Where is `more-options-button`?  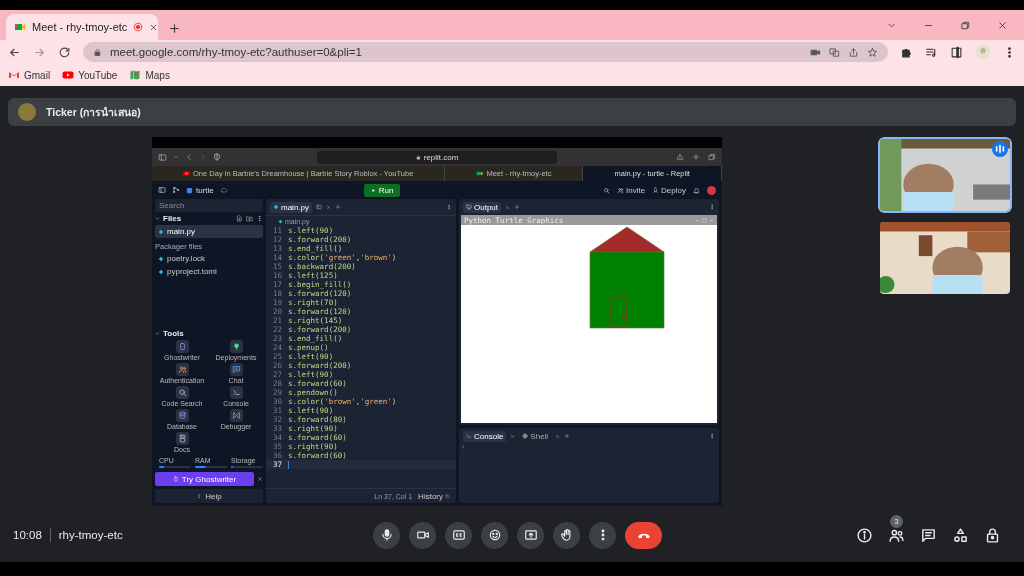 more-options-button is located at coordinates (602, 535).